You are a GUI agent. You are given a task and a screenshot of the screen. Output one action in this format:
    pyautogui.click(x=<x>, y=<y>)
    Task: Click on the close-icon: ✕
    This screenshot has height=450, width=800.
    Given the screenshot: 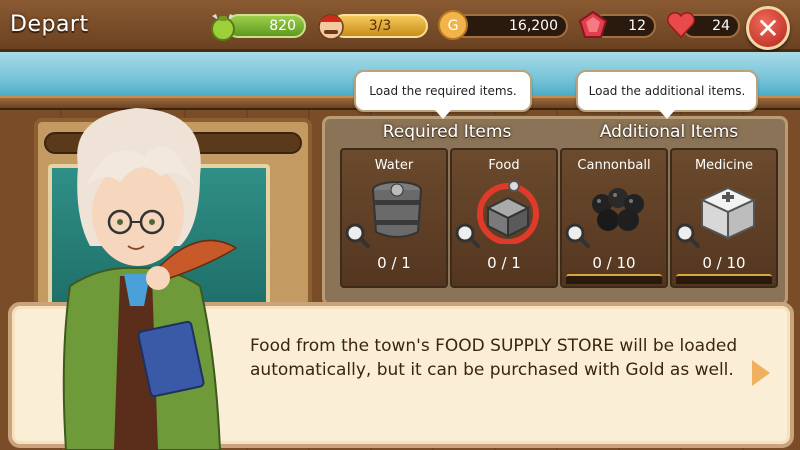 What is the action you would take?
    pyautogui.click(x=768, y=28)
    